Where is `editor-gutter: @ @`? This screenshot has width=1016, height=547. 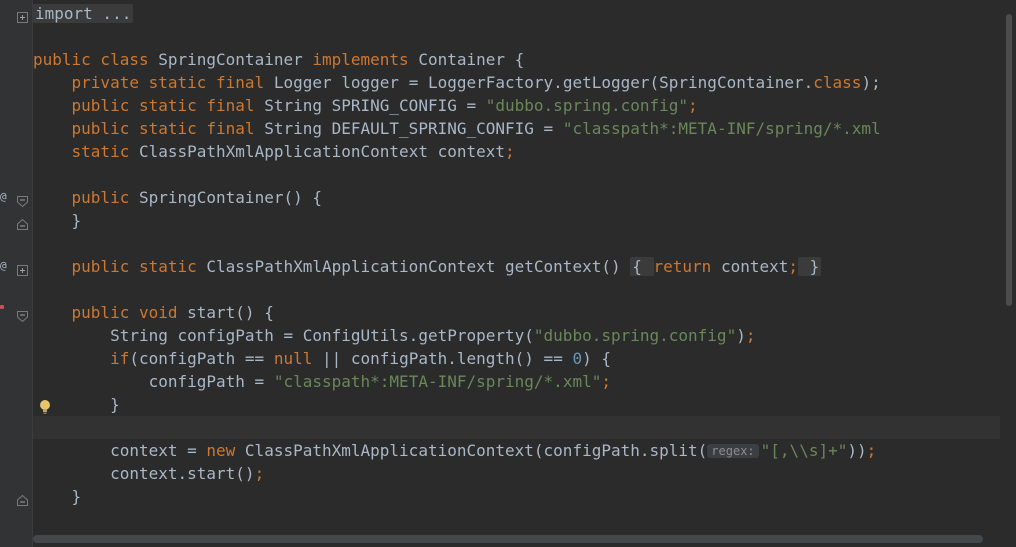 editor-gutter: @ @ is located at coordinates (16, 273).